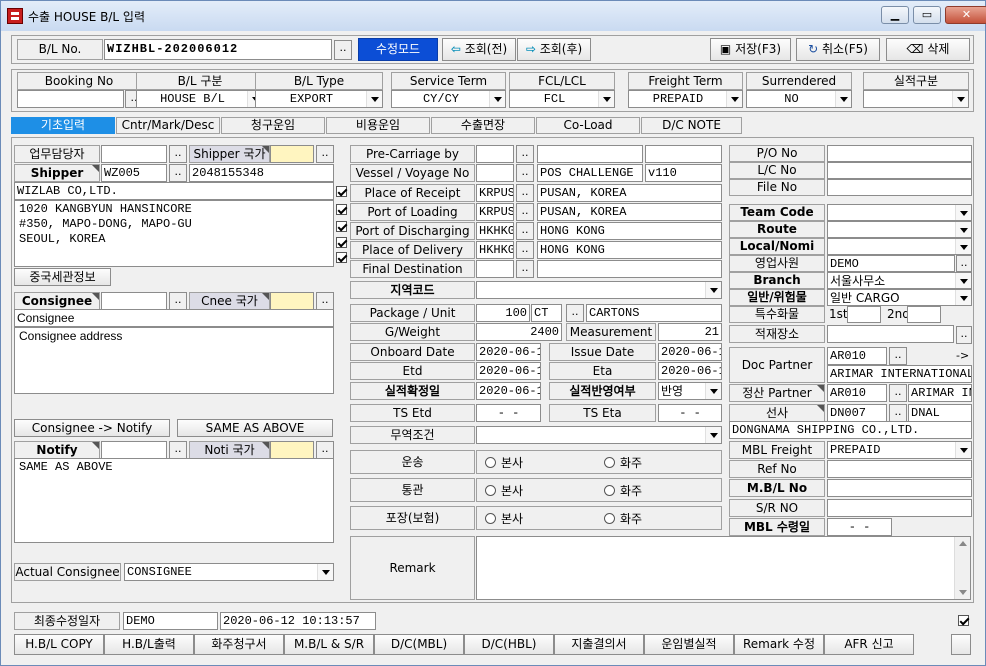 The width and height of the screenshot is (986, 666). What do you see at coordinates (200, 99) in the screenshot?
I see `header-select-1: HOUSE B/L` at bounding box center [200, 99].